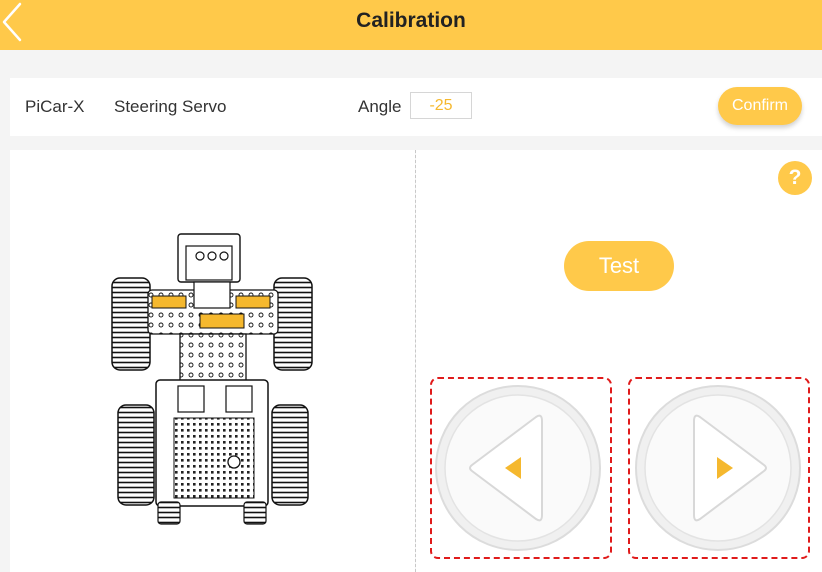 Image resolution: width=822 pixels, height=572 pixels. Describe the element at coordinates (380, 106) in the screenshot. I see `angle-label: Angle` at that location.